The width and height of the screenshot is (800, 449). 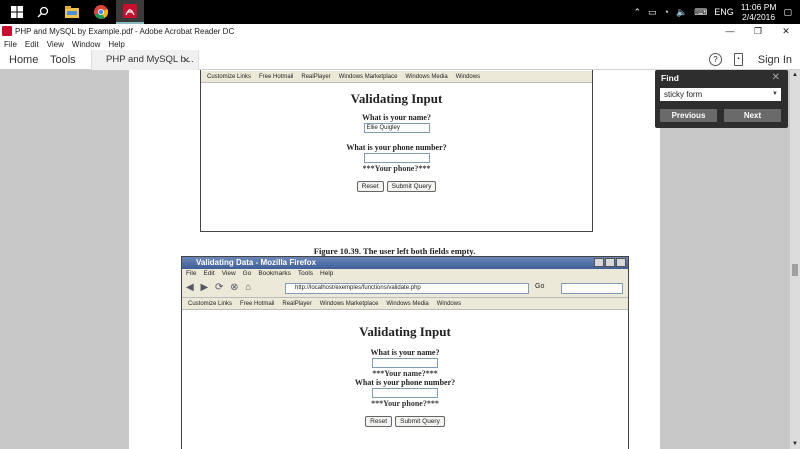 What do you see at coordinates (610, 262) in the screenshot?
I see `ff-maximize-icon` at bounding box center [610, 262].